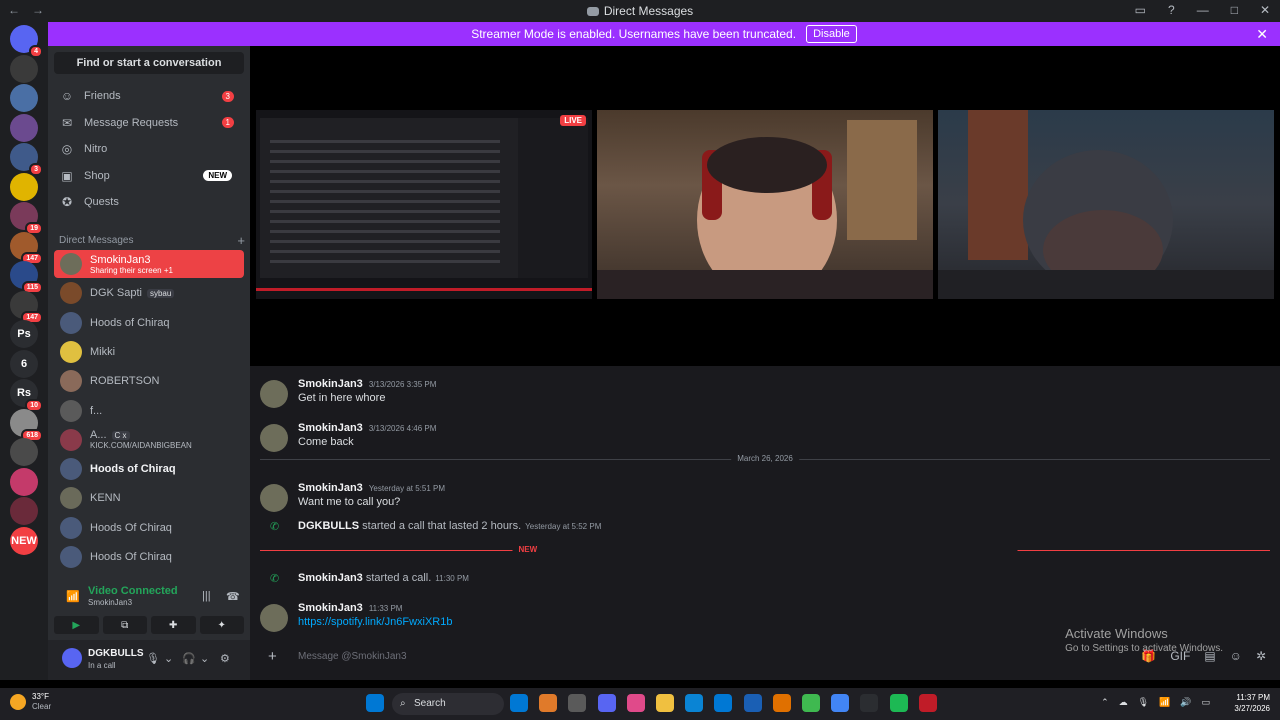  What do you see at coordinates (1171, 10) in the screenshot?
I see `help-icon: ?` at bounding box center [1171, 10].